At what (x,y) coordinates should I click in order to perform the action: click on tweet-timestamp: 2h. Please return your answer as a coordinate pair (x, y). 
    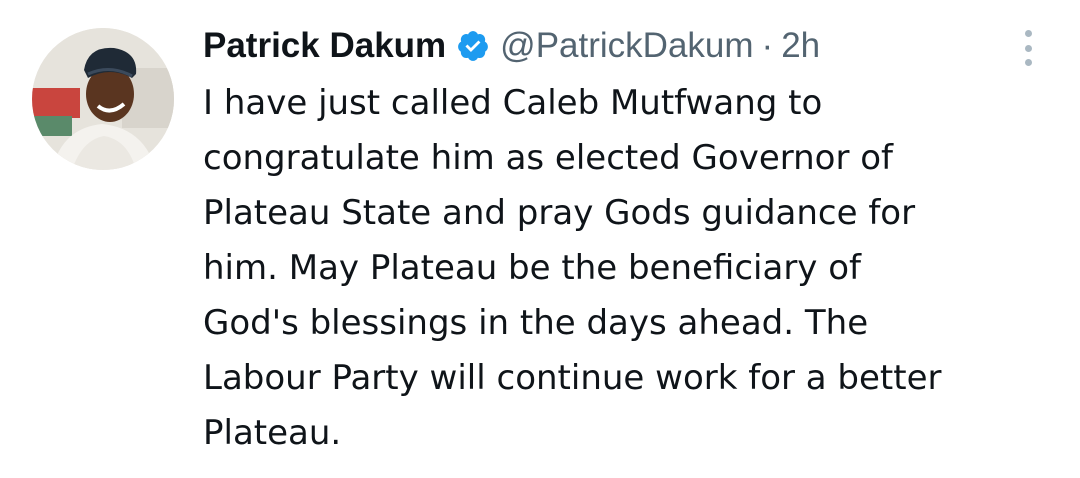
    Looking at the image, I should click on (800, 46).